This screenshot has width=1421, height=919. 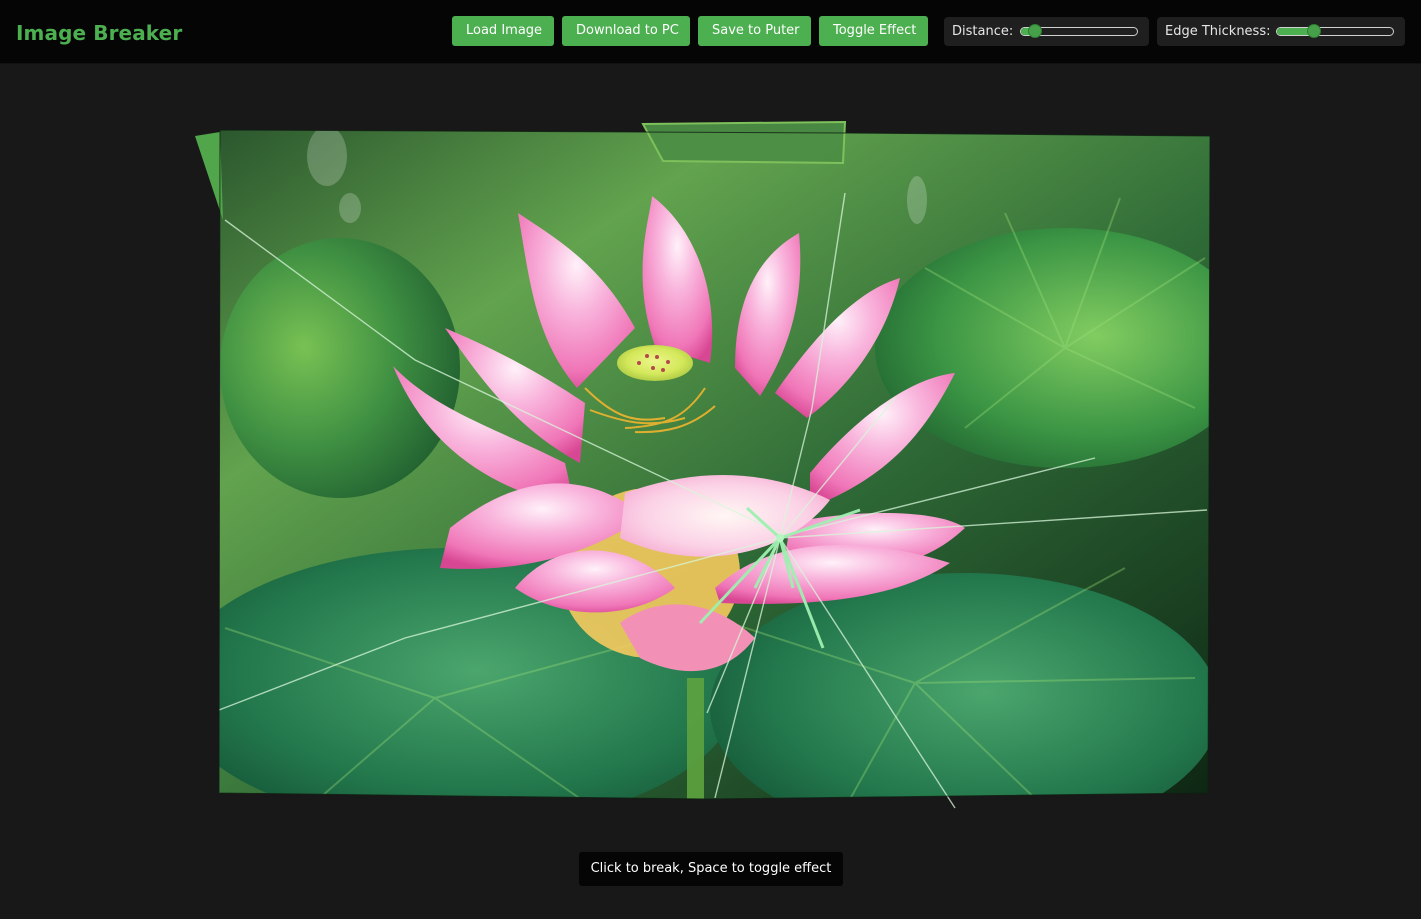 I want to click on instruction-hint: Click to break, Space to toggle effect, so click(x=711, y=869).